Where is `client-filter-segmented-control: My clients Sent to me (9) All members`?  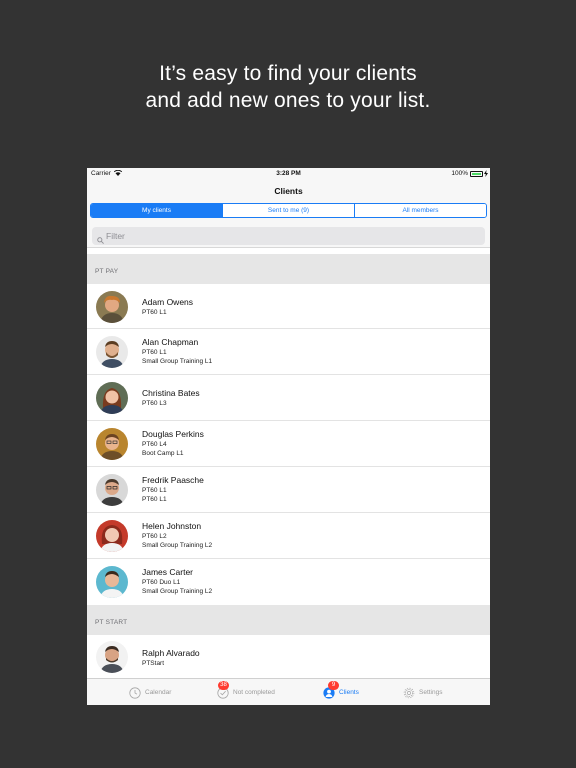 client-filter-segmented-control: My clients Sent to me (9) All members is located at coordinates (288, 210).